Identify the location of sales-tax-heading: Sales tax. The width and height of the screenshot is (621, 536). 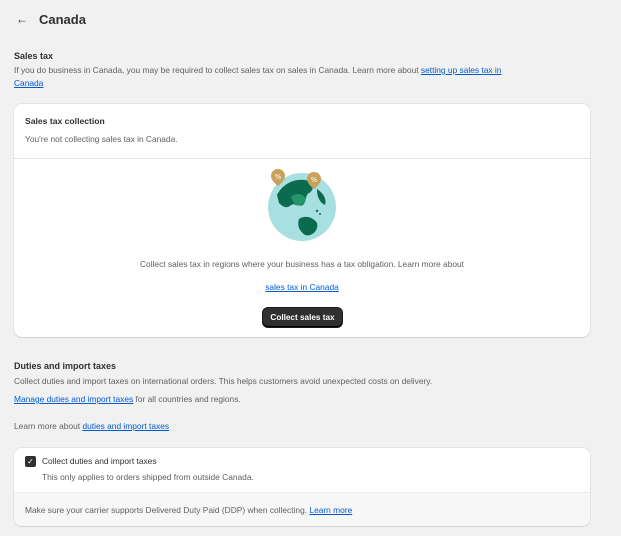
(34, 56).